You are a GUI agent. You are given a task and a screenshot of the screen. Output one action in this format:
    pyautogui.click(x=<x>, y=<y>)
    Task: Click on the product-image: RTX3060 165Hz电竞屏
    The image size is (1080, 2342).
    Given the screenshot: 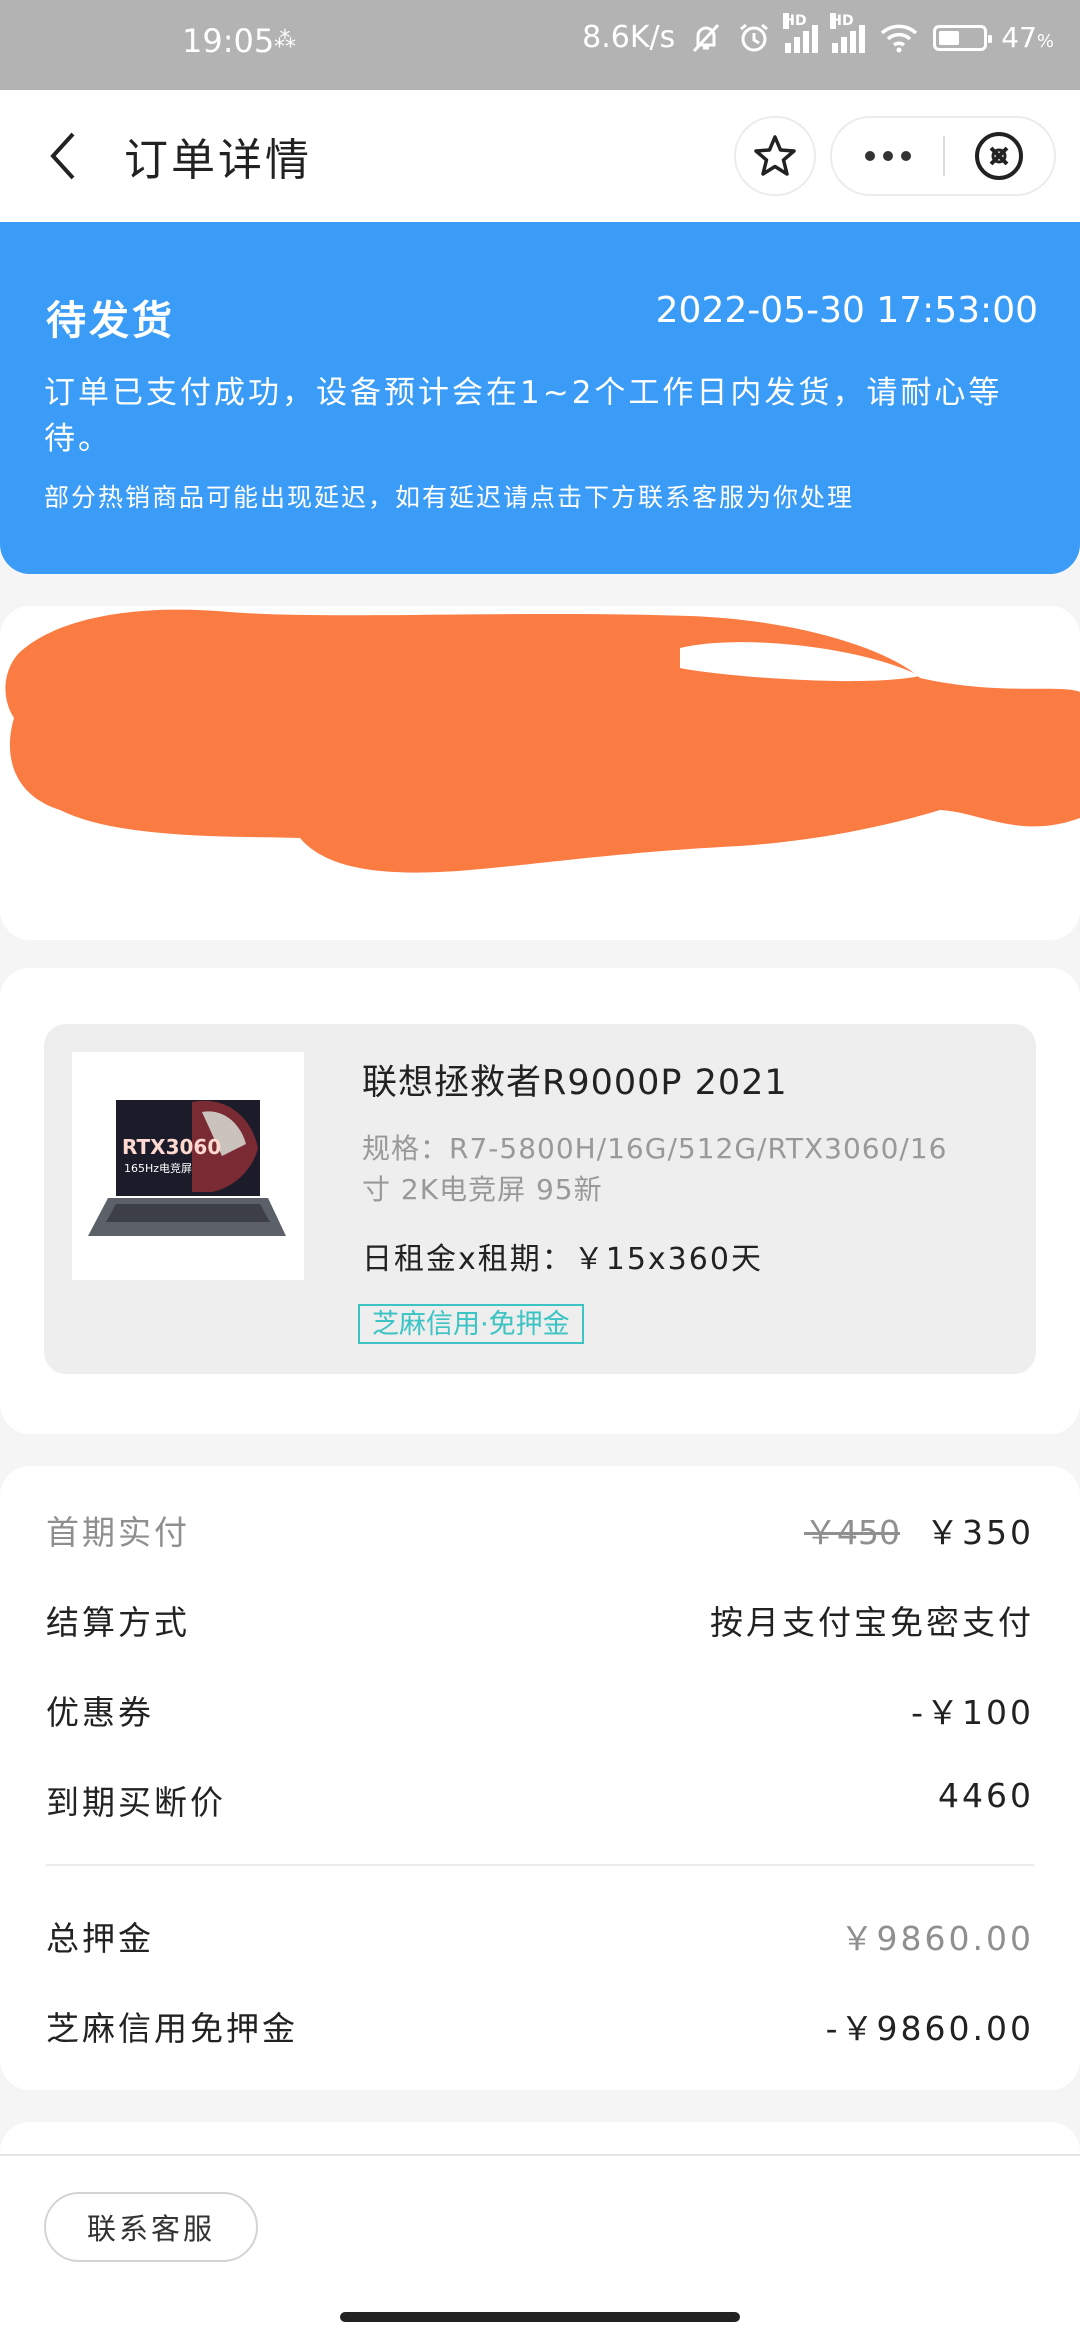 What is the action you would take?
    pyautogui.click(x=188, y=1166)
    